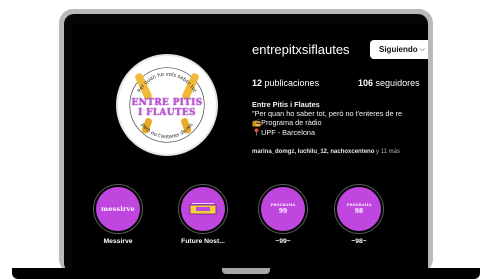  I want to click on followed-by-more: y 11 más, so click(387, 152).